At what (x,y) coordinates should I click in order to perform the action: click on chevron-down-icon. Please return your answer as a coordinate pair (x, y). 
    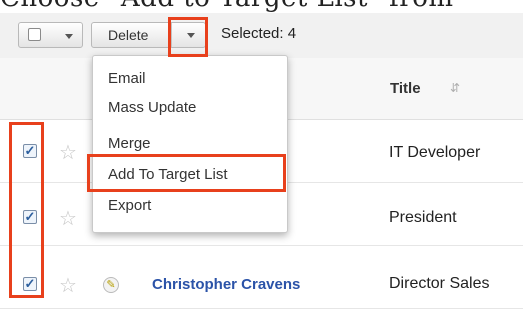
    Looking at the image, I should click on (69, 36).